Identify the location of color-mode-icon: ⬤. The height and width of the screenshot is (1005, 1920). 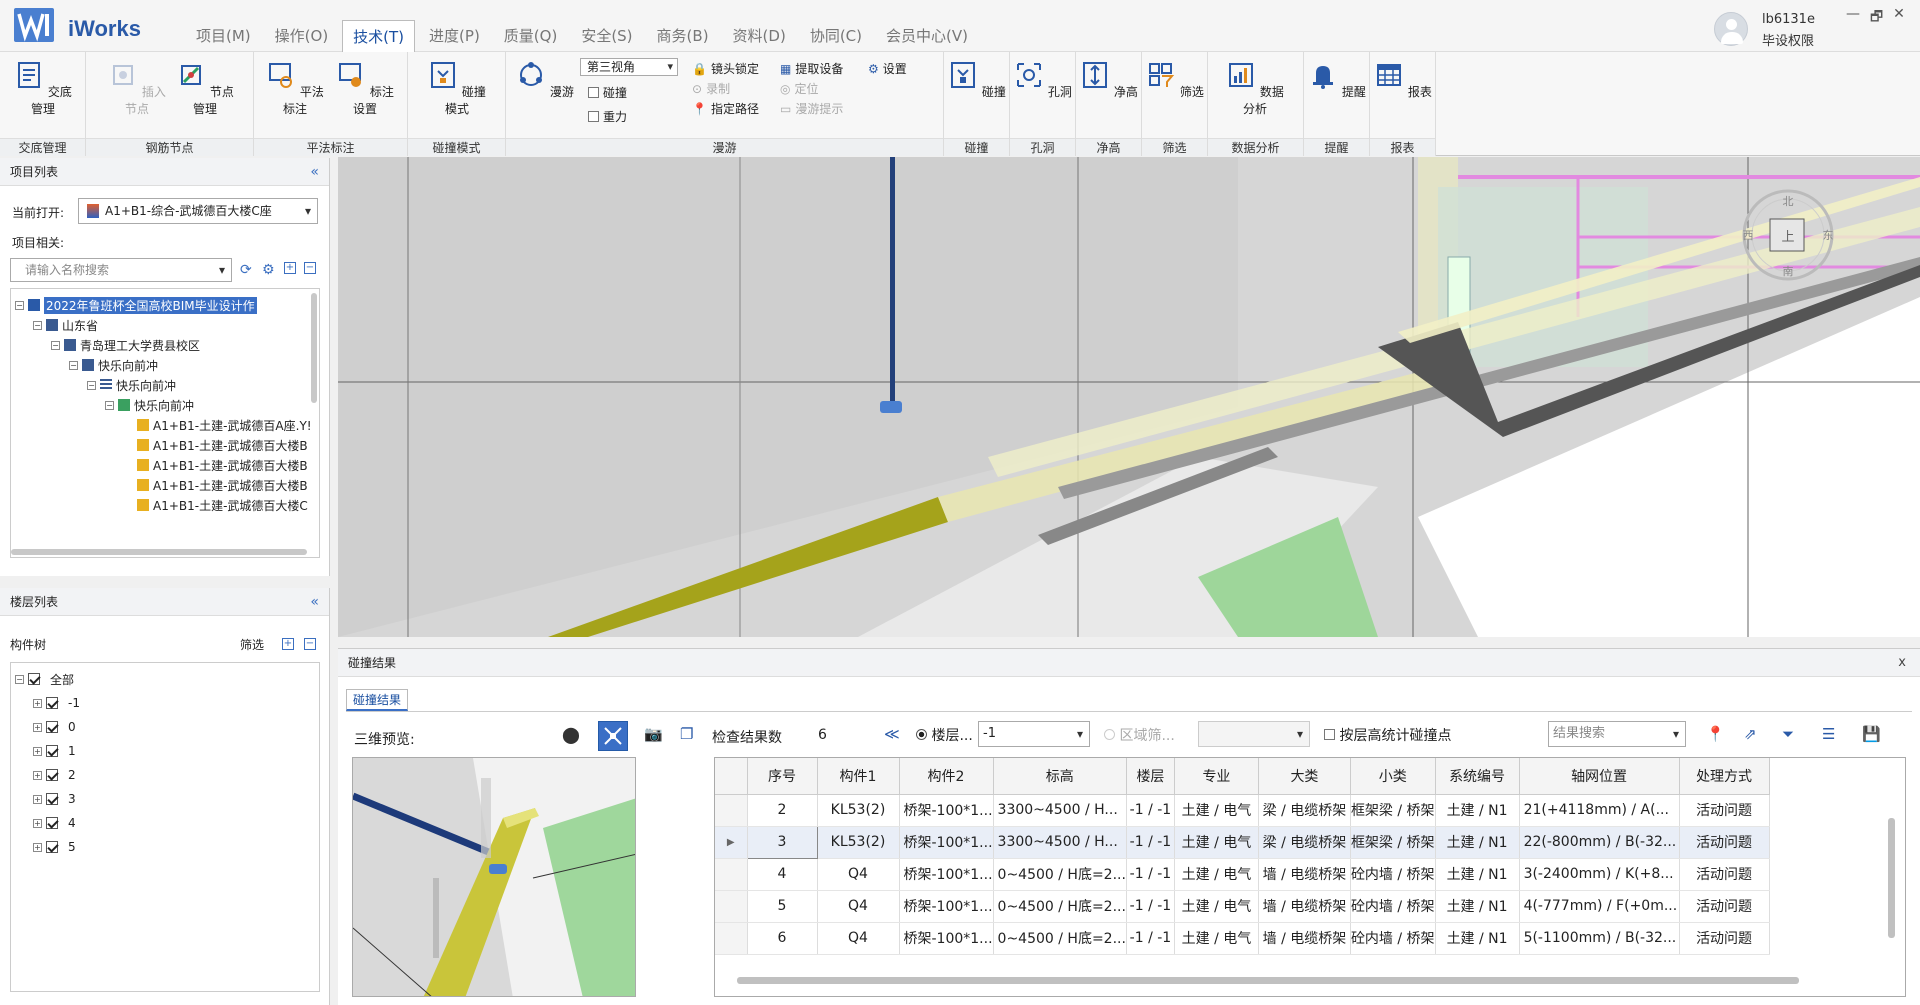
(573, 736).